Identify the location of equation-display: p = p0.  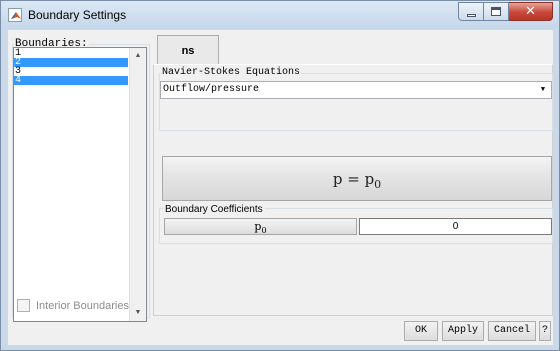
(357, 178).